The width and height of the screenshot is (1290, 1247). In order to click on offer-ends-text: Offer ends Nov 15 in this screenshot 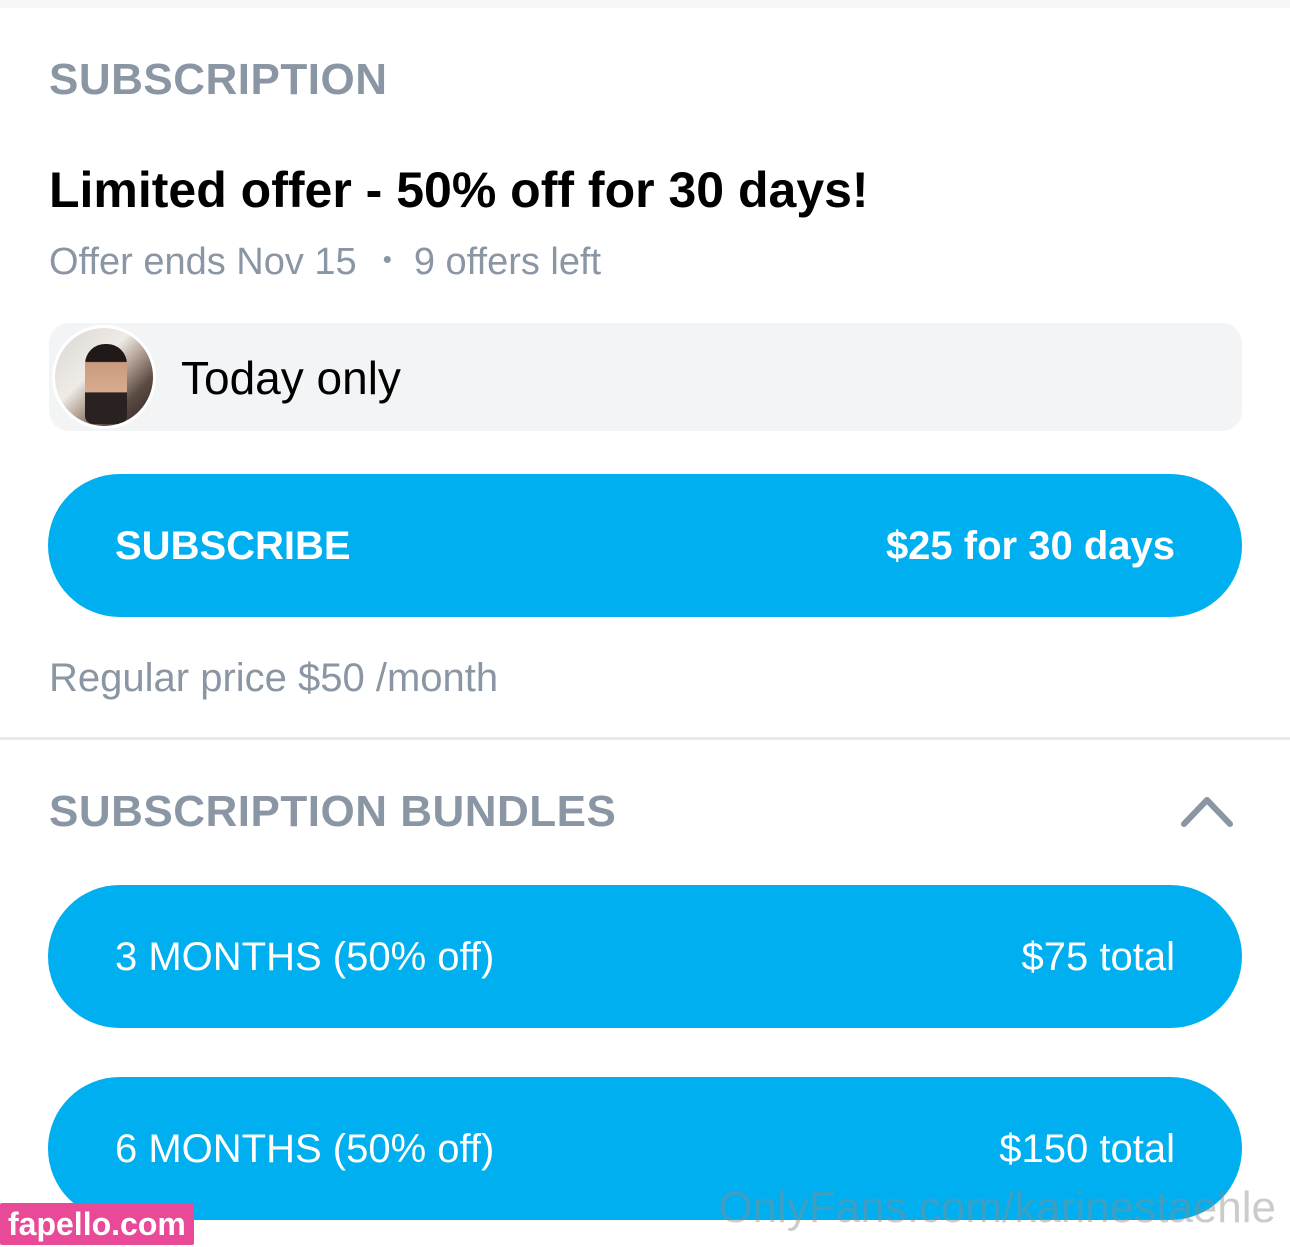, I will do `click(203, 262)`.